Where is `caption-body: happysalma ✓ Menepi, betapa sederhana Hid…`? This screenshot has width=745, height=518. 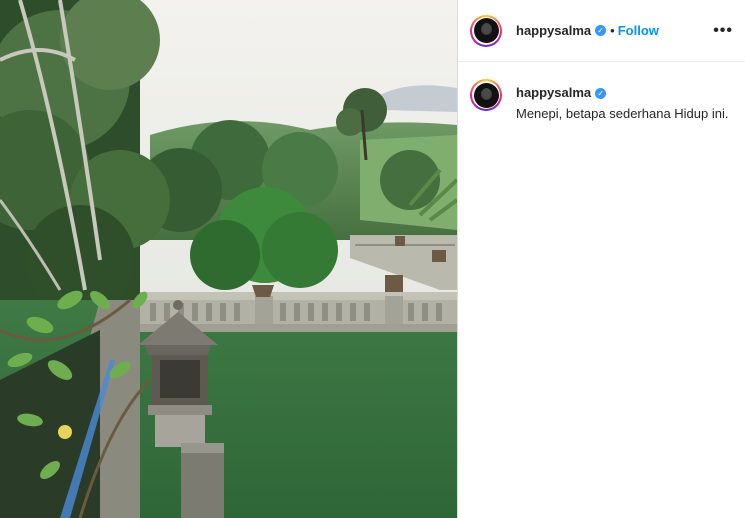 caption-body: happysalma ✓ Menepi, betapa sederhana Hid… is located at coordinates (622, 102).